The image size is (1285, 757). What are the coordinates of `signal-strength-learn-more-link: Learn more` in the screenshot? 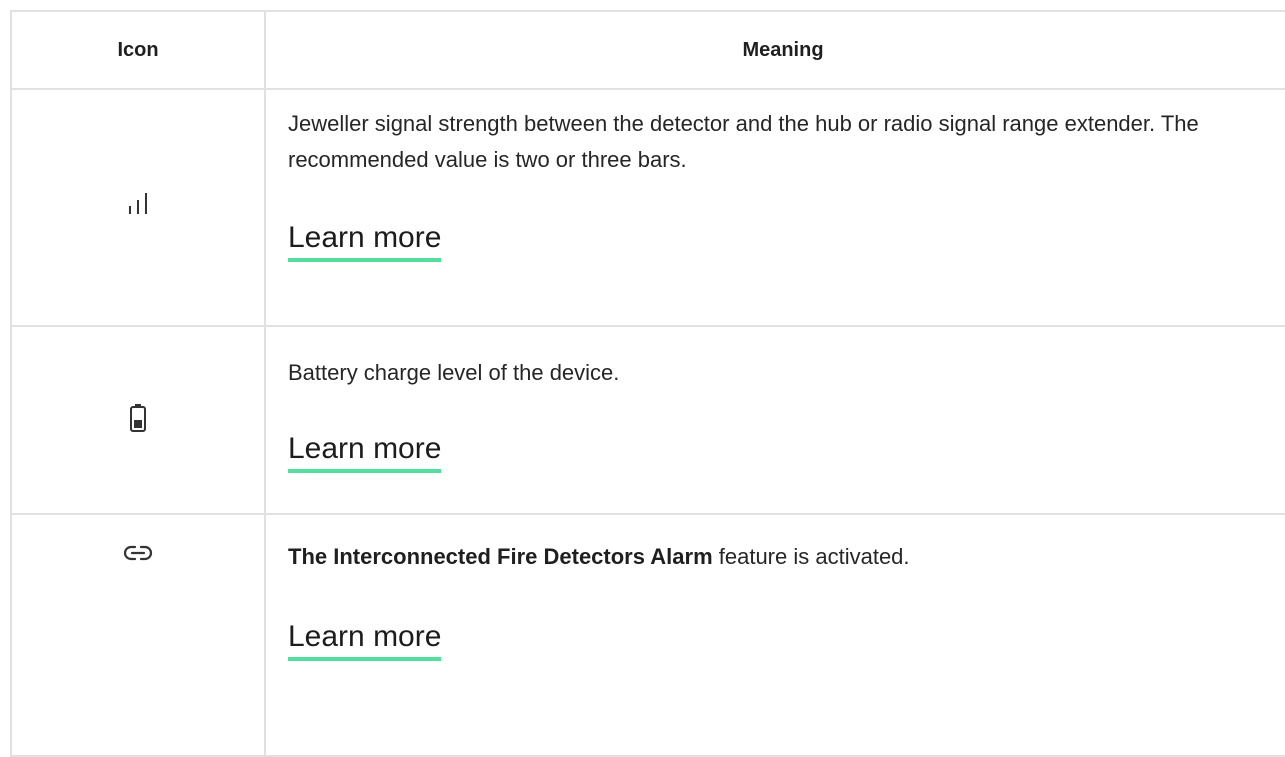 It's located at (365, 241).